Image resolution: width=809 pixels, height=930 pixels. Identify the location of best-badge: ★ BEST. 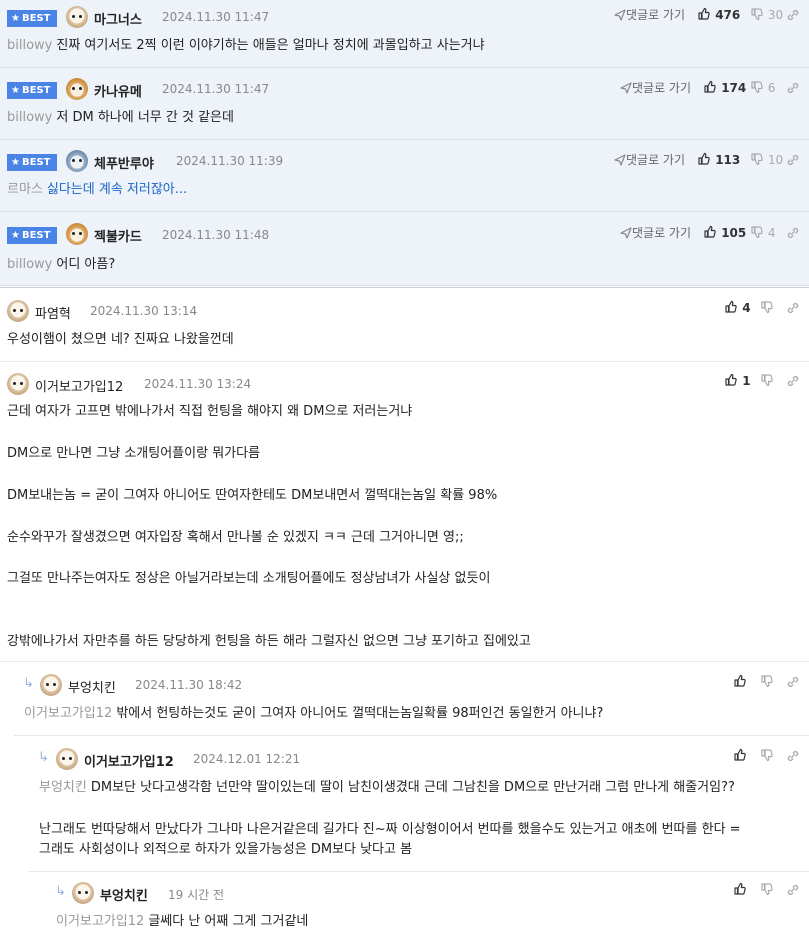
(32, 162).